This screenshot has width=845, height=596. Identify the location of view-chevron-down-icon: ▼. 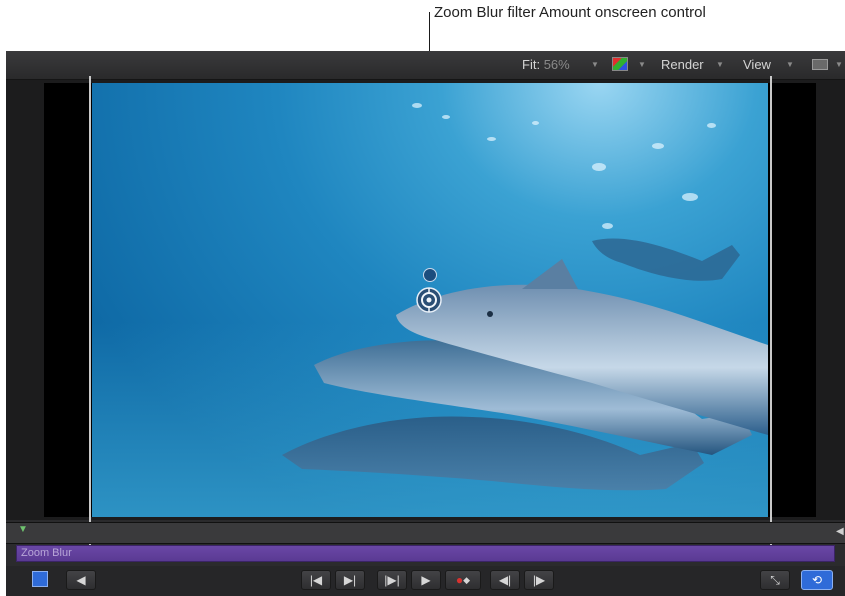
(790, 64).